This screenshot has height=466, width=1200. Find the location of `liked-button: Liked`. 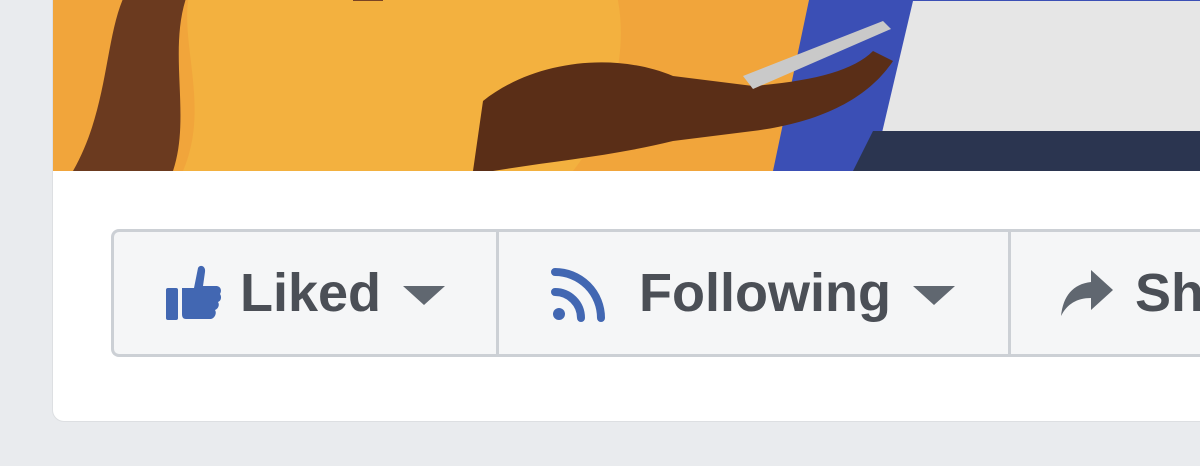

liked-button: Liked is located at coordinates (306, 293).